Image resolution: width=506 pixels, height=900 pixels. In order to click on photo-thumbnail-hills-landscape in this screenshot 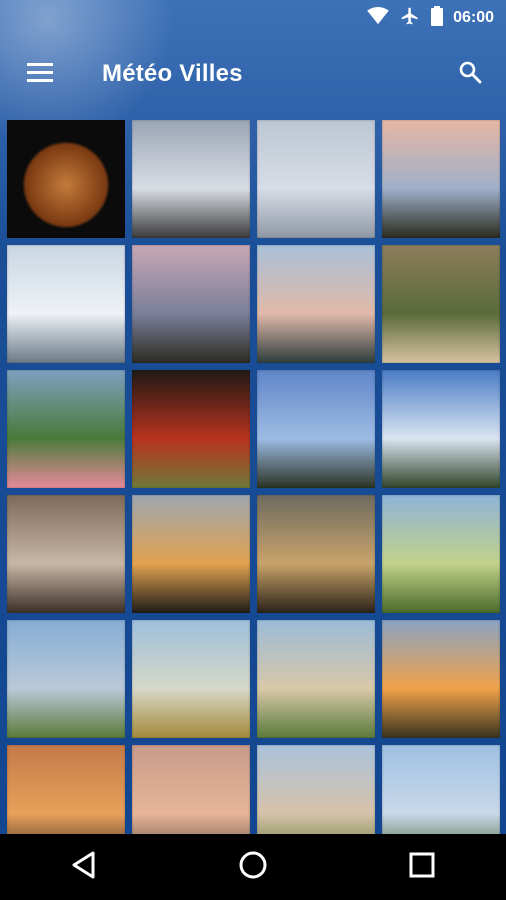, I will do `click(66, 679)`.